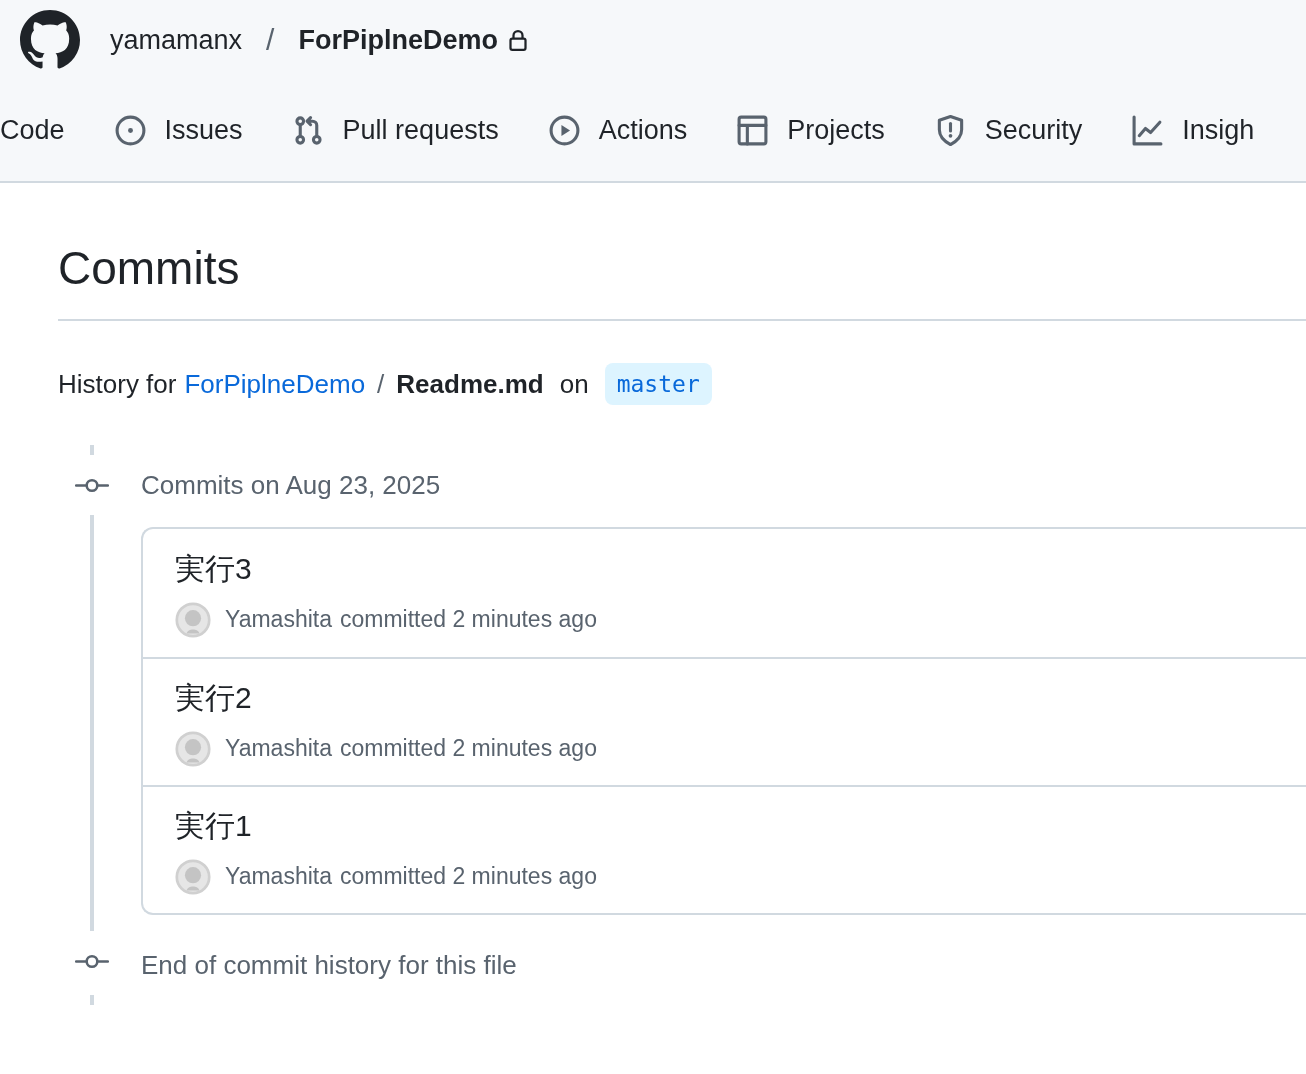 The width and height of the screenshot is (1306, 1074). I want to click on issue-circle-icon, so click(130, 130).